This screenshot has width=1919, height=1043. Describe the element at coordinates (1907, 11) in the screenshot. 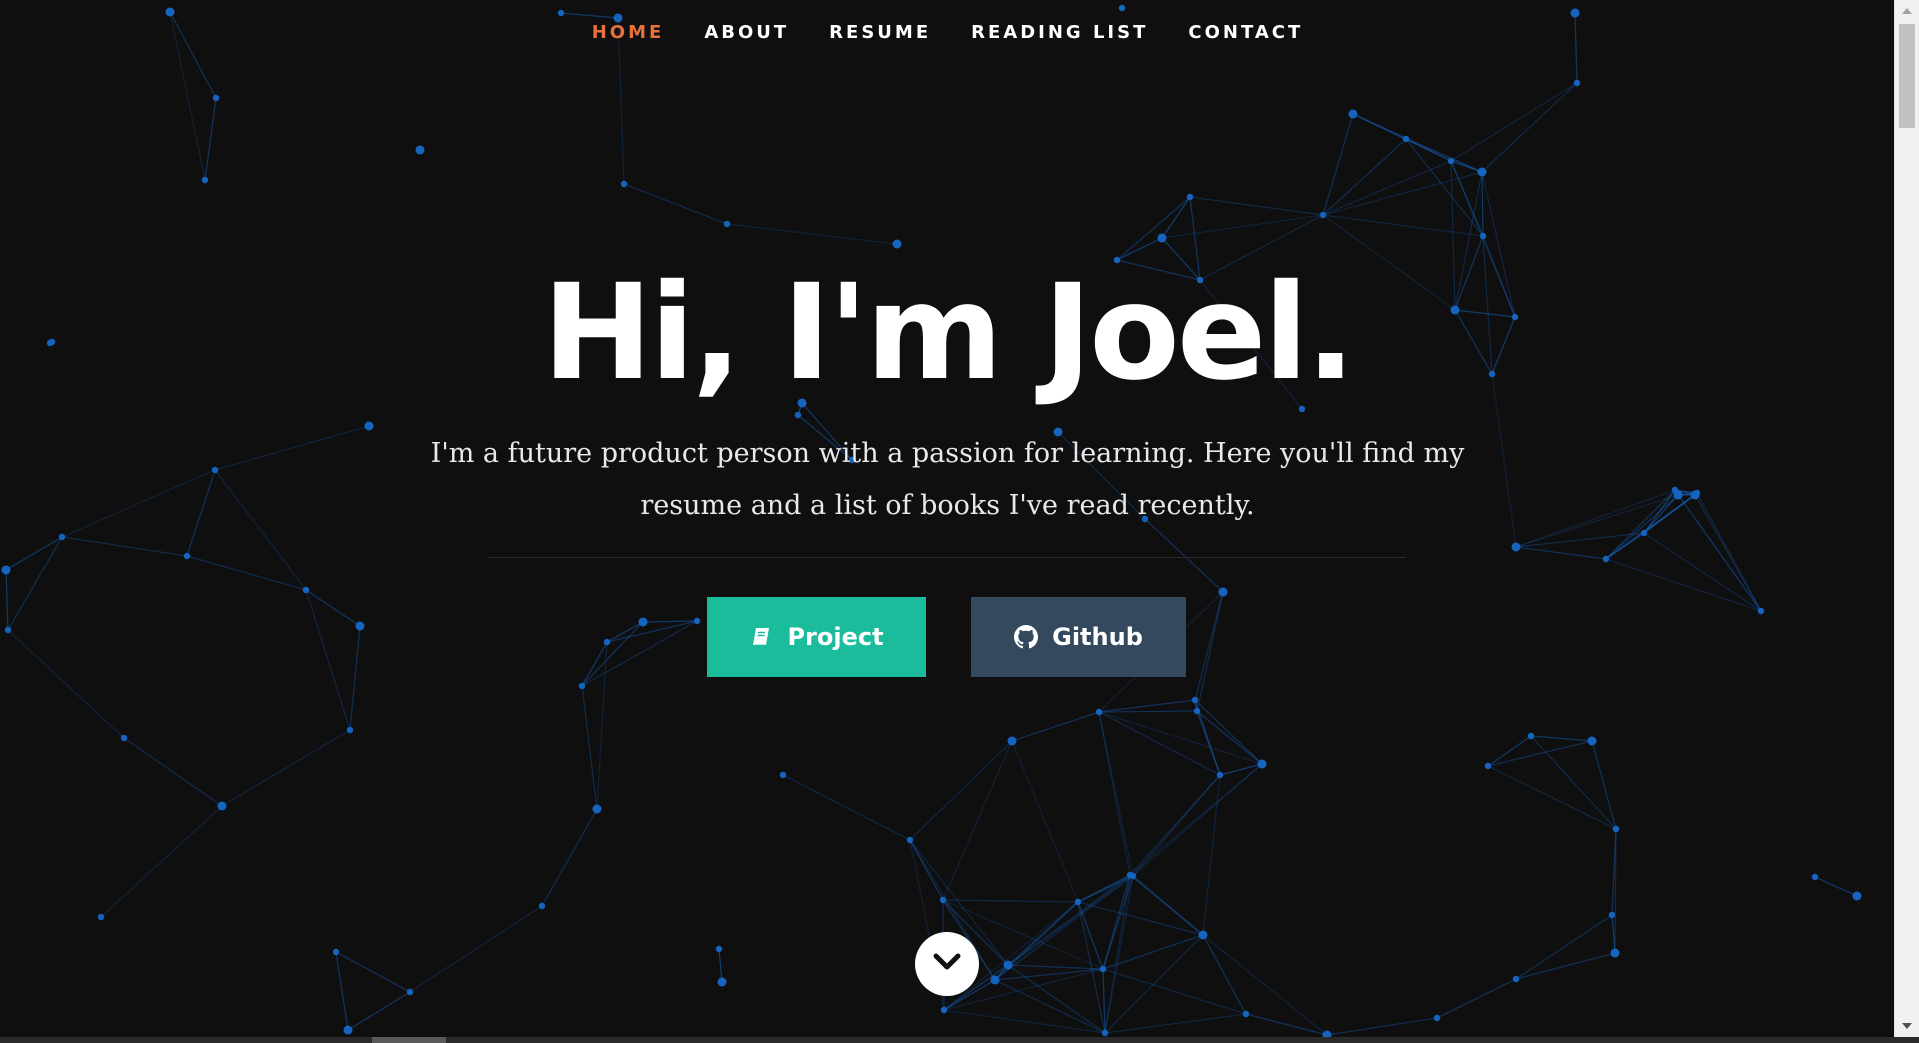

I see `scroll-up-arrow-icon` at that location.